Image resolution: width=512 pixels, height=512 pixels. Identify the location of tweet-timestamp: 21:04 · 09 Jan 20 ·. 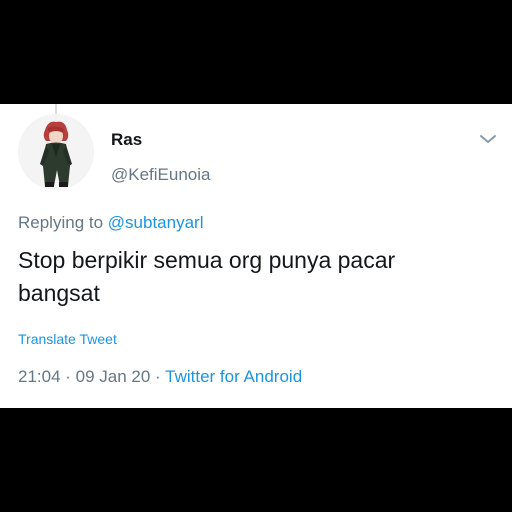
(89, 376).